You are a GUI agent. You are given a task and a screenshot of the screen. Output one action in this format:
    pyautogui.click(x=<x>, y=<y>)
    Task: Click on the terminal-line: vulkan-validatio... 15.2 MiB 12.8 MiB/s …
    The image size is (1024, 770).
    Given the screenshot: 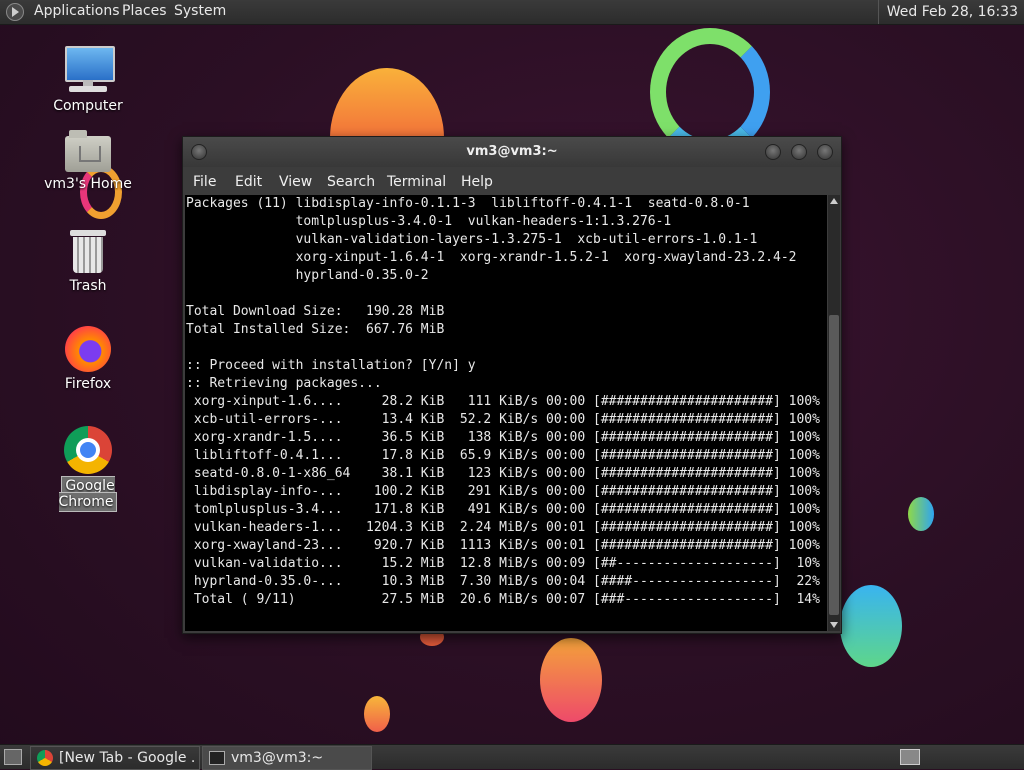 What is the action you would take?
    pyautogui.click(x=503, y=563)
    